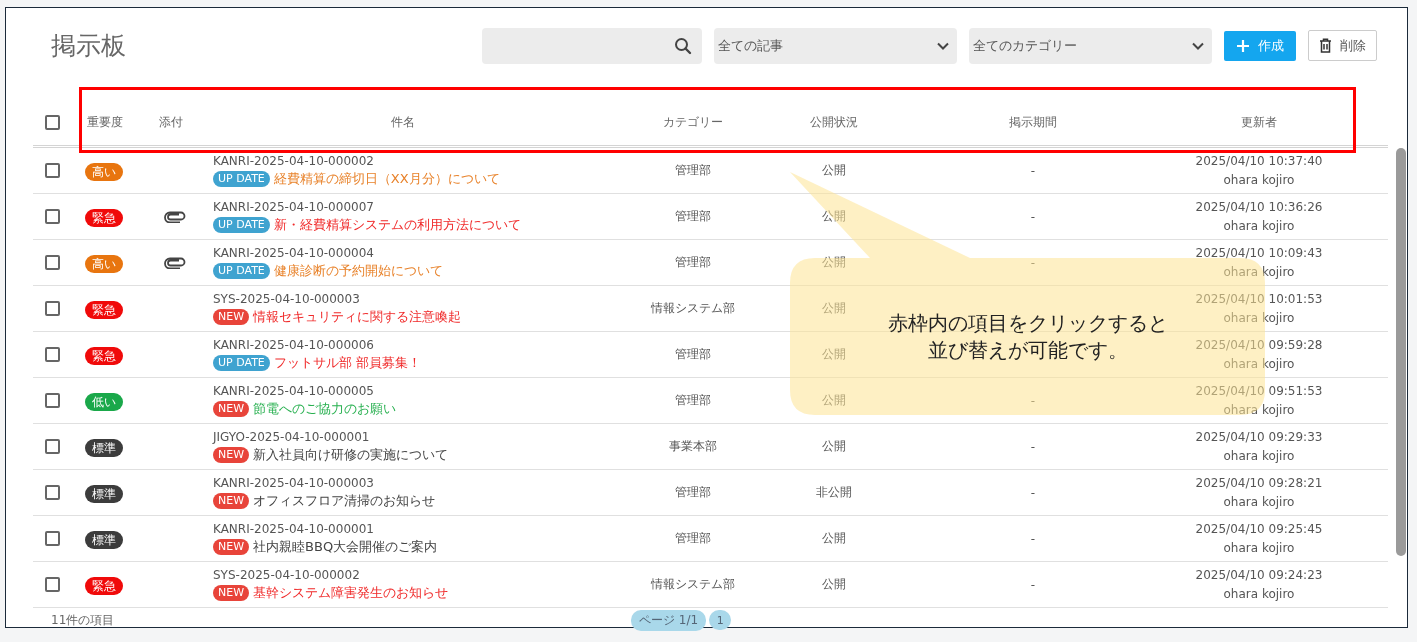 This screenshot has width=1417, height=642. Describe the element at coordinates (403, 122) in the screenshot. I see `column-header: 件名` at that location.